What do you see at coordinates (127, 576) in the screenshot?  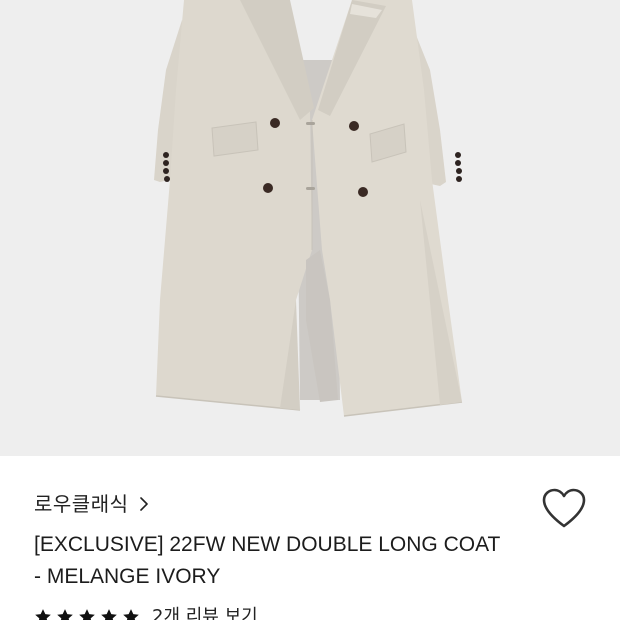 I see `product-title-line-2: - MELANGE IVORY` at bounding box center [127, 576].